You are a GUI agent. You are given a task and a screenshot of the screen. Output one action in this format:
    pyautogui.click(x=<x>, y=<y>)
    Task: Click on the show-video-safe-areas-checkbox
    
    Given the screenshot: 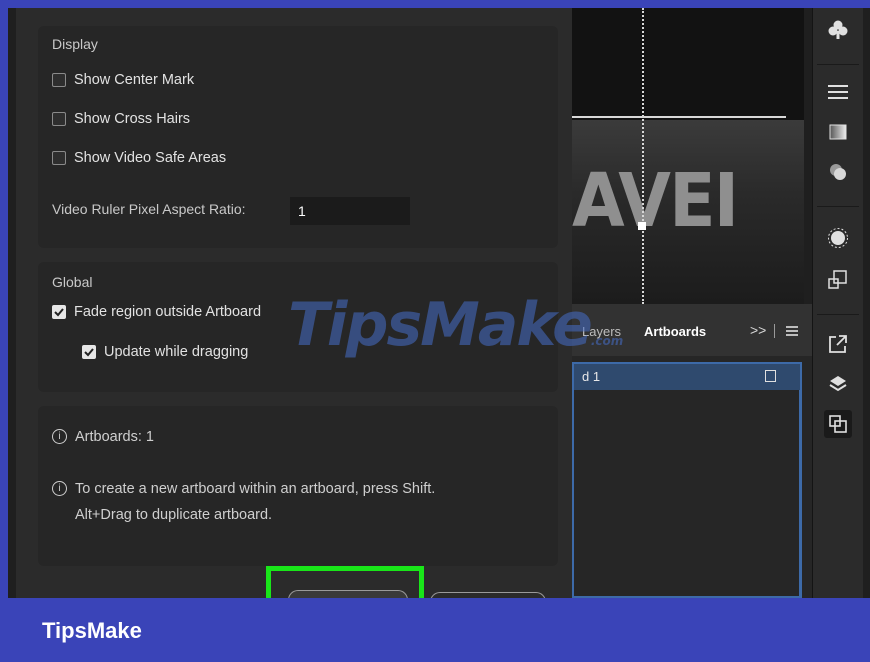 What is the action you would take?
    pyautogui.click(x=59, y=158)
    